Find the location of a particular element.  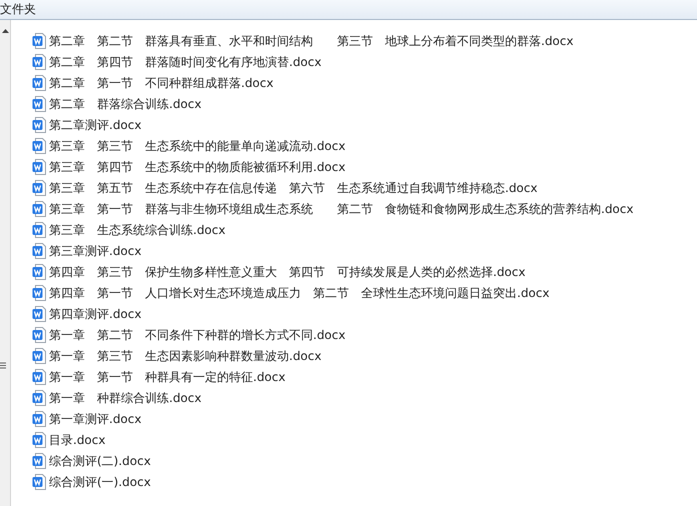

file-name: 第三章 第四节 生态系统中的物质能被循环利用.docx is located at coordinates (197, 166).